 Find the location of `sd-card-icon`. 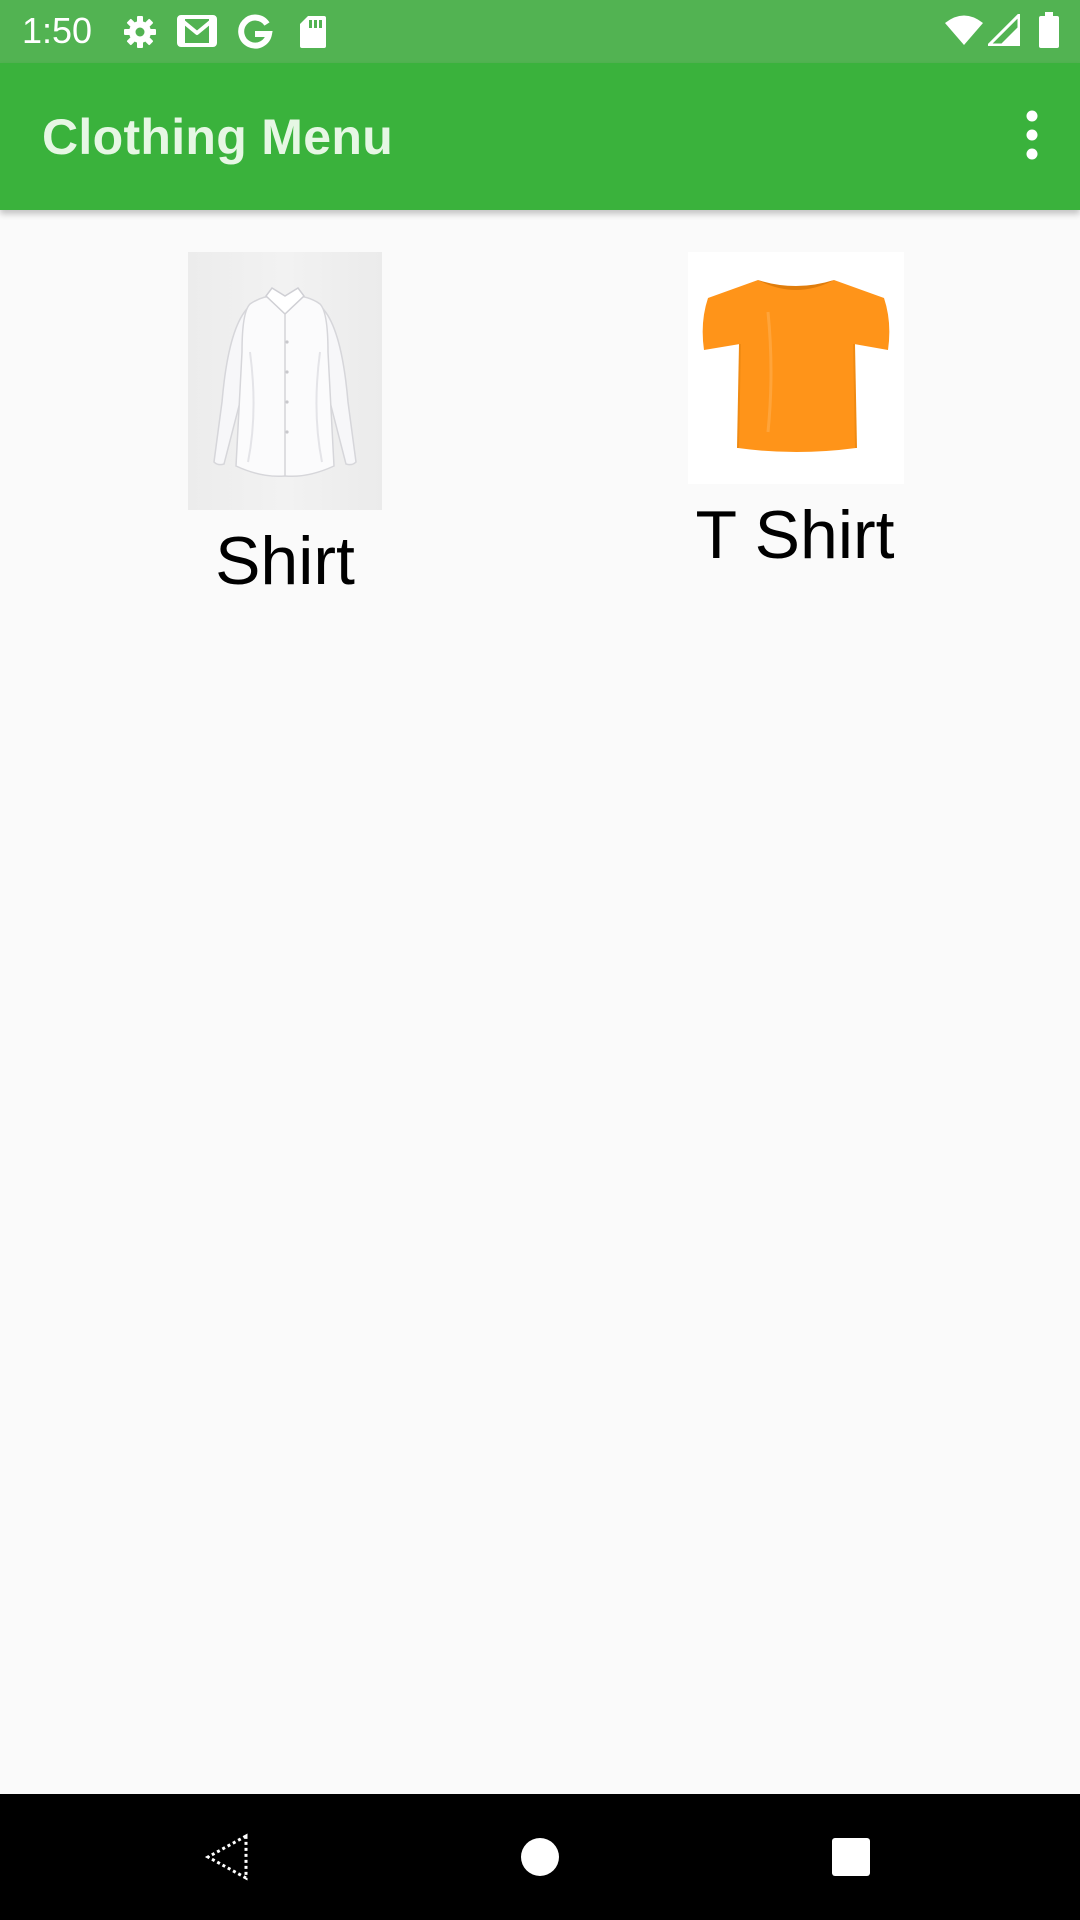

sd-card-icon is located at coordinates (313, 32).